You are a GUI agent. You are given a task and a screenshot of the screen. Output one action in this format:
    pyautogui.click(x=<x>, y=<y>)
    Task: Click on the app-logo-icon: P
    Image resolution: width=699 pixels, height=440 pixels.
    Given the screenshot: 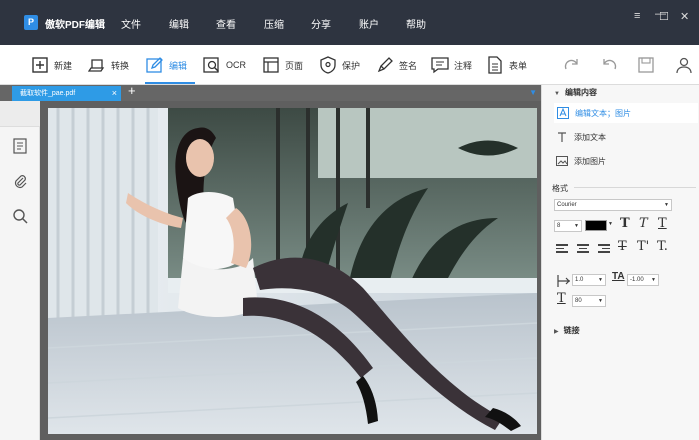 What is the action you would take?
    pyautogui.click(x=31, y=22)
    